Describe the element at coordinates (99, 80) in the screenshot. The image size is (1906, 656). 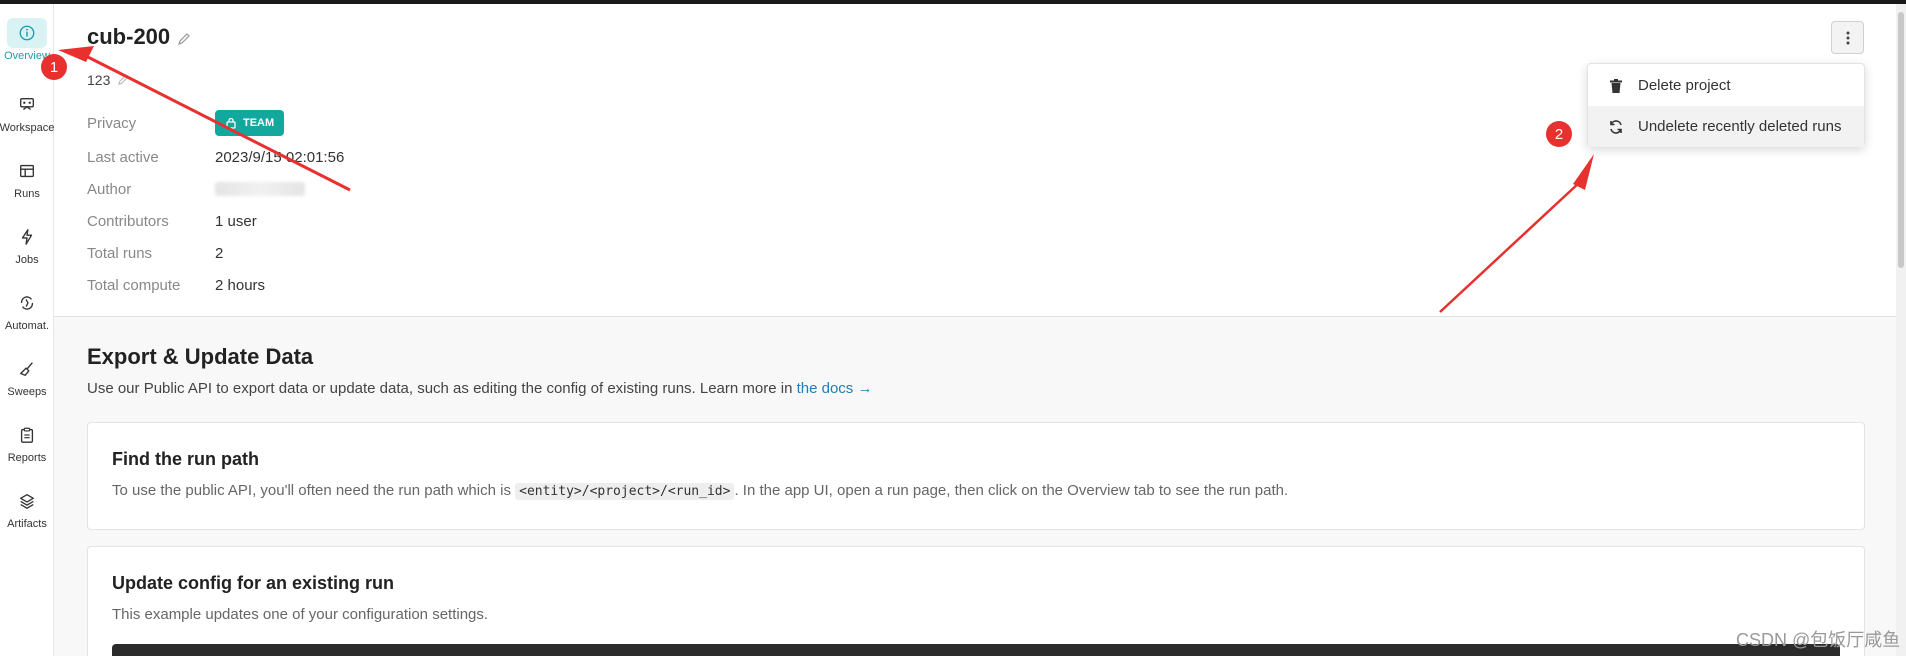
I see `project-description: 123` at that location.